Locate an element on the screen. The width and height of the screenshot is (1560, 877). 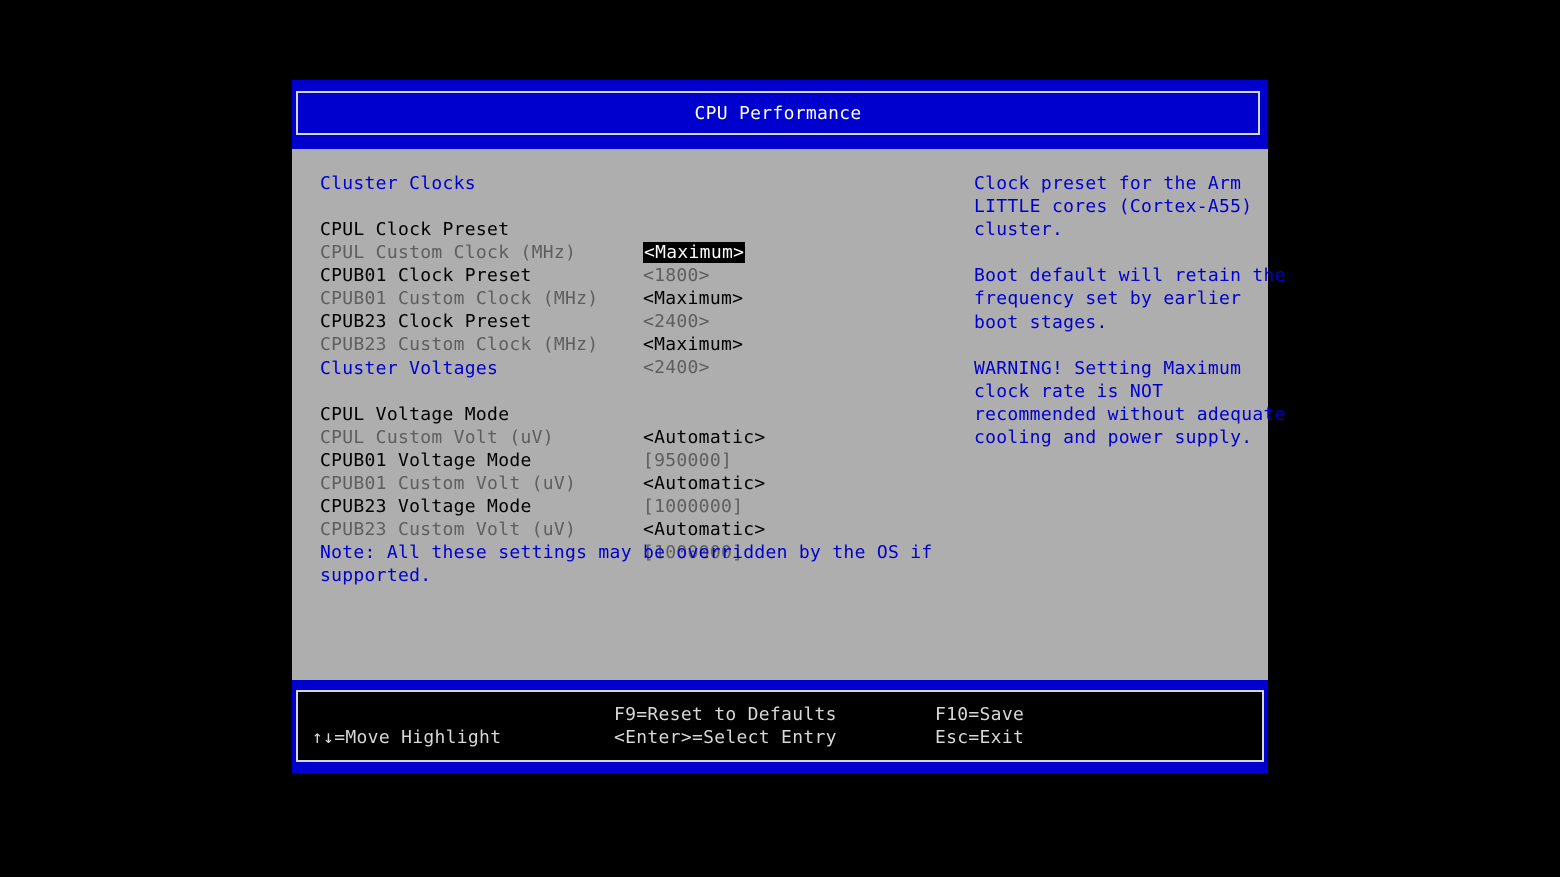
section-heading-cluster-clocks: Cluster Clocks is located at coordinates (398, 183).